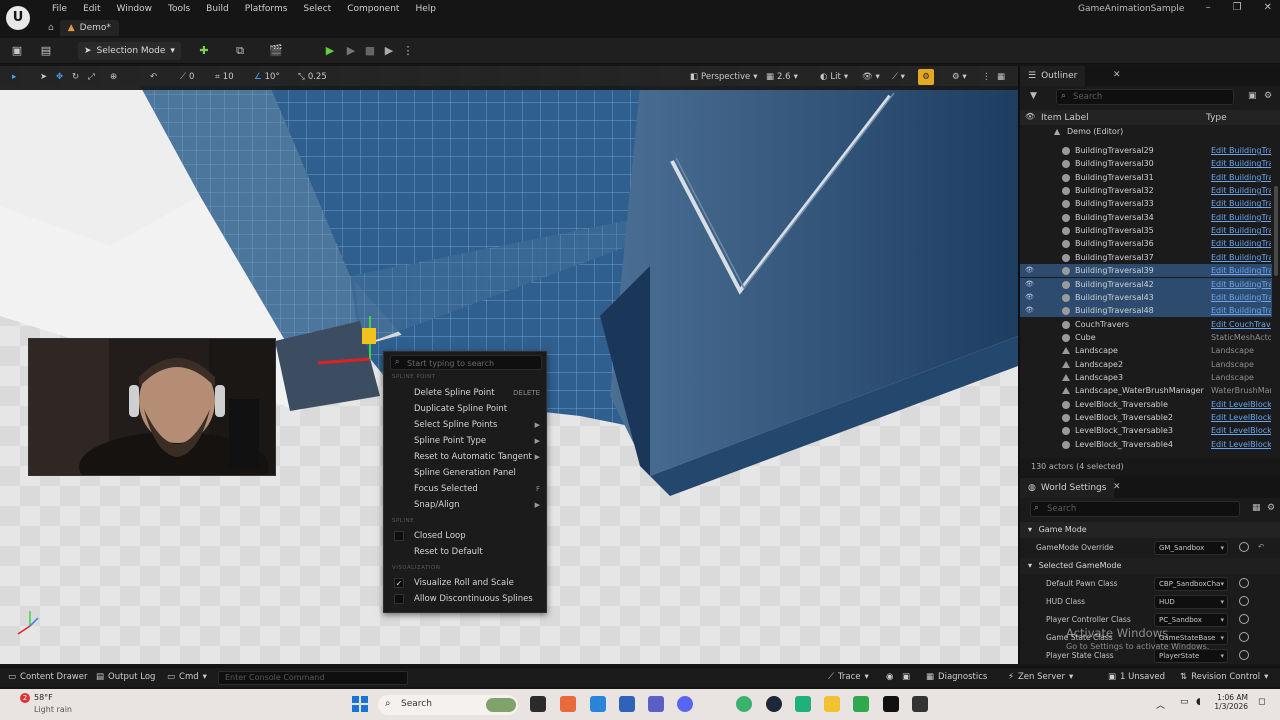 This screenshot has height=720, width=1280. Describe the element at coordinates (465, 473) in the screenshot. I see `spline-generation-panel-item: Spline Generation Panel` at that location.